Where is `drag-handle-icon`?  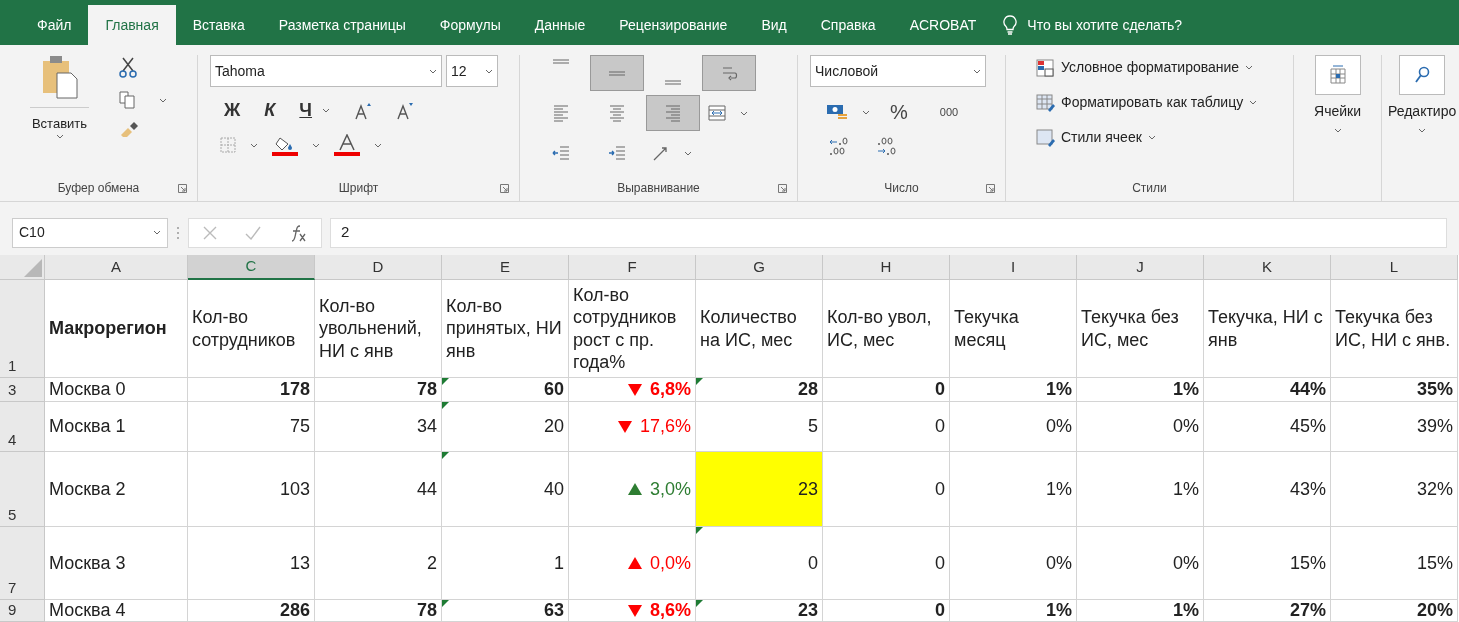 drag-handle-icon is located at coordinates (178, 232).